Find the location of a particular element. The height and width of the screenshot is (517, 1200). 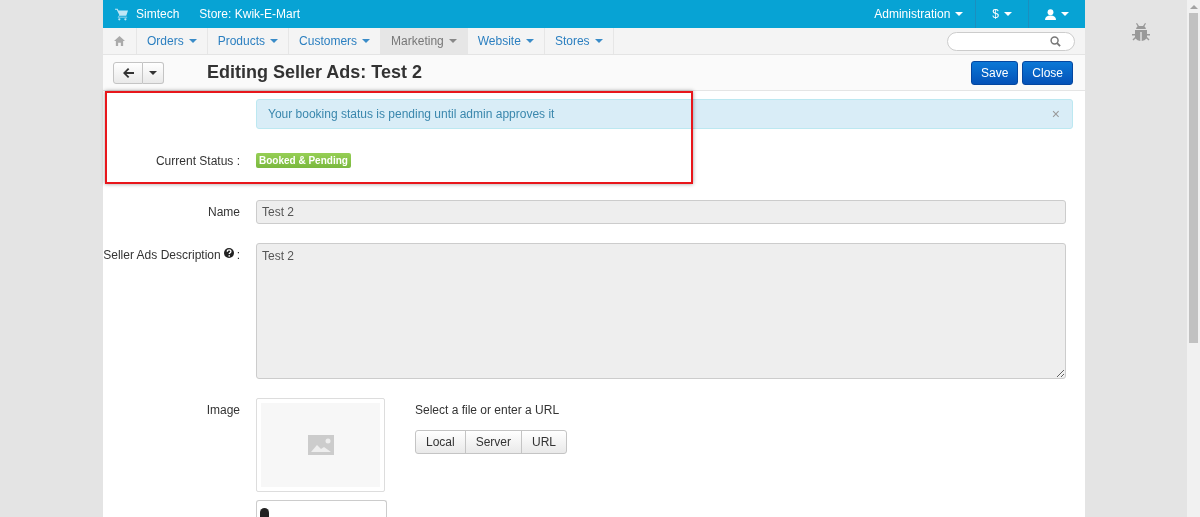

field-label: Current Status : is located at coordinates (197, 160).